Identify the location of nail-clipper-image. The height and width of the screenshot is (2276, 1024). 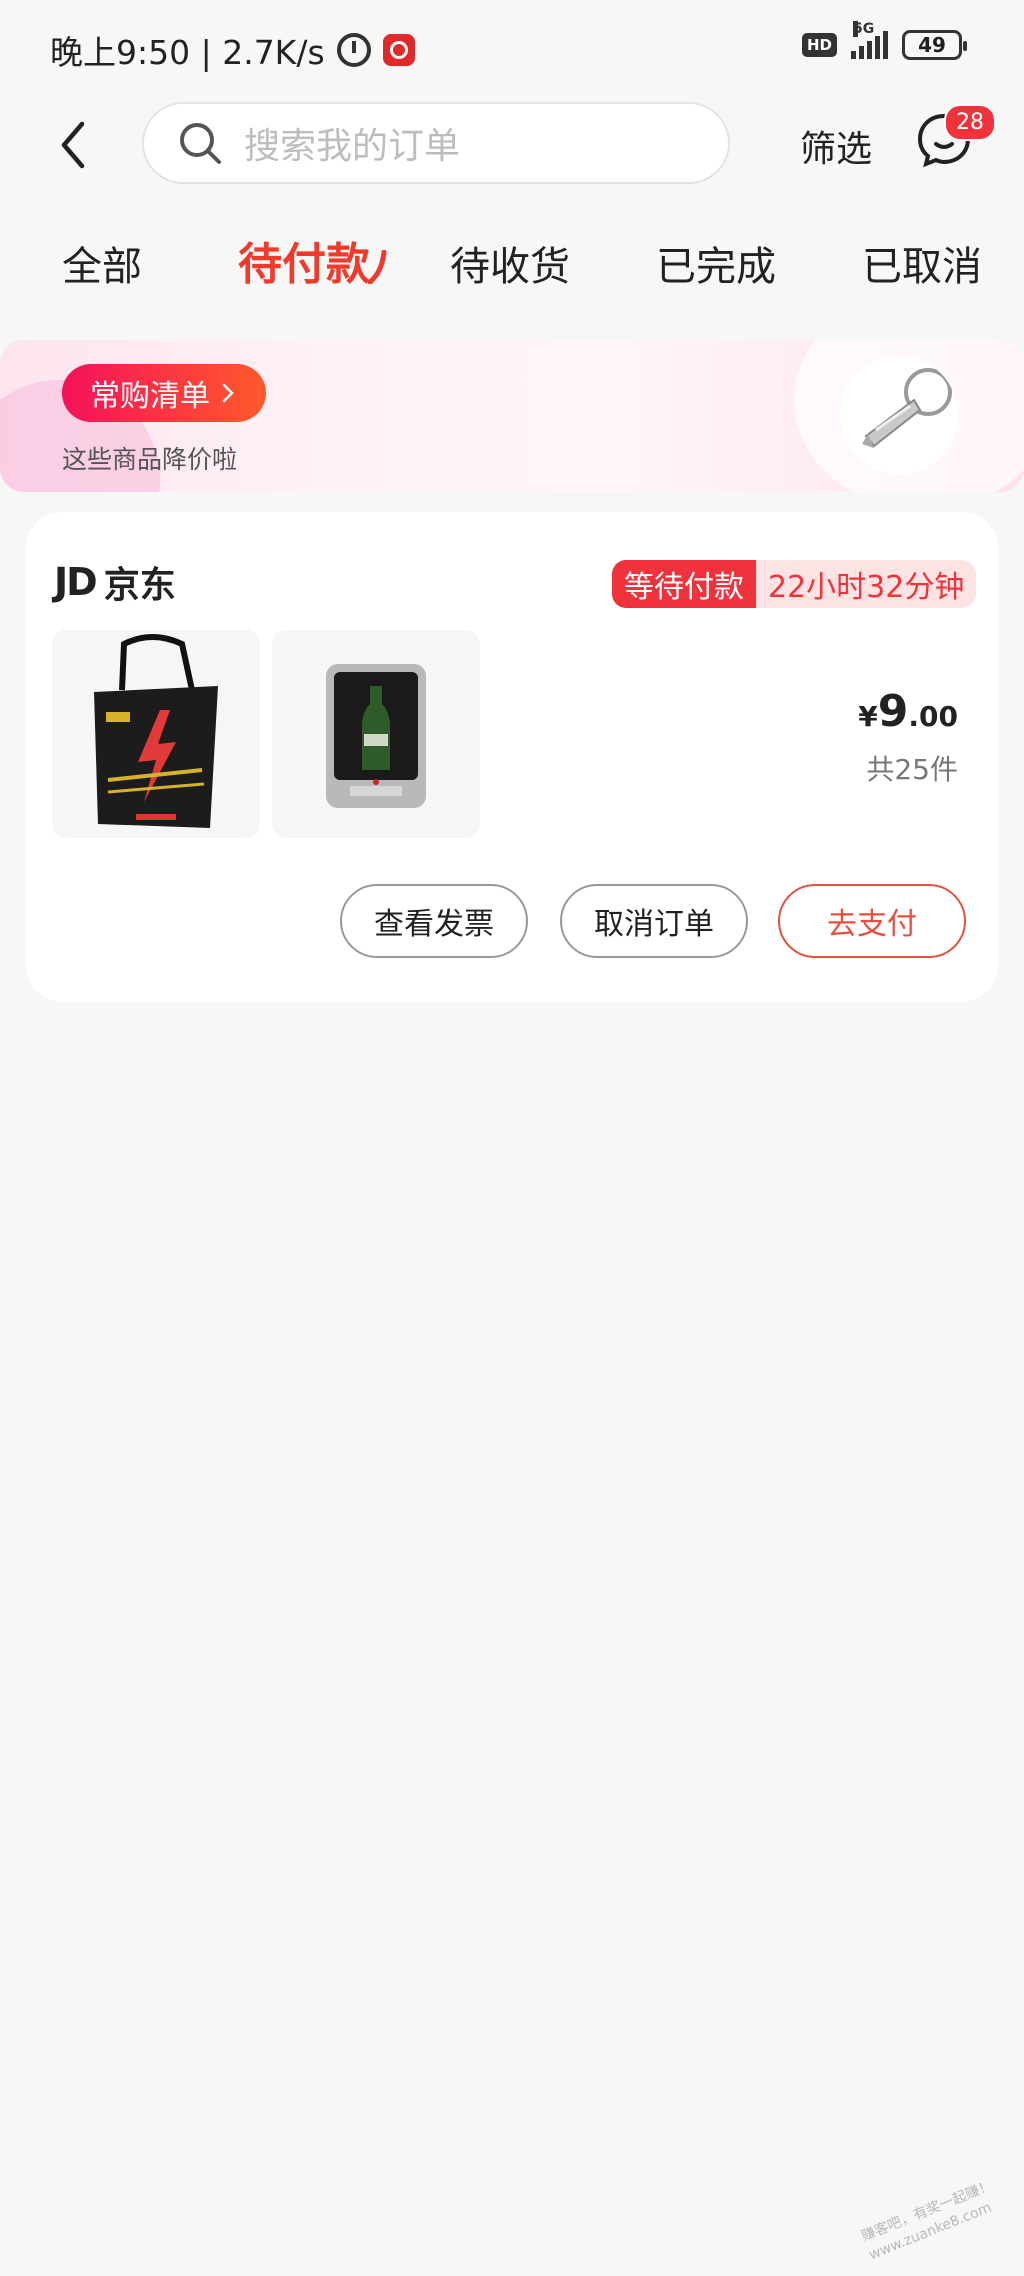
(899, 415).